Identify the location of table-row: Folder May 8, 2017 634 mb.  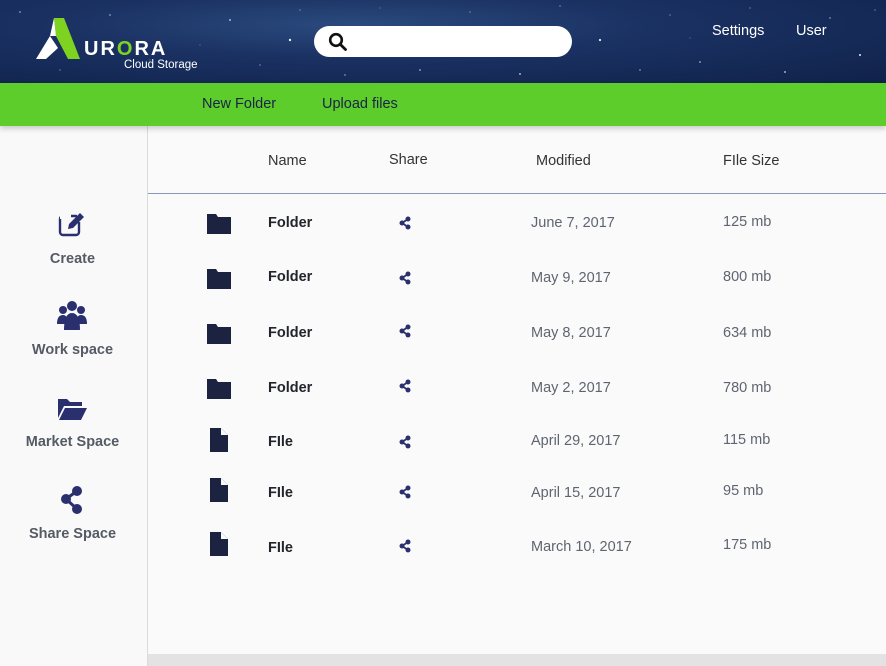
(517, 333).